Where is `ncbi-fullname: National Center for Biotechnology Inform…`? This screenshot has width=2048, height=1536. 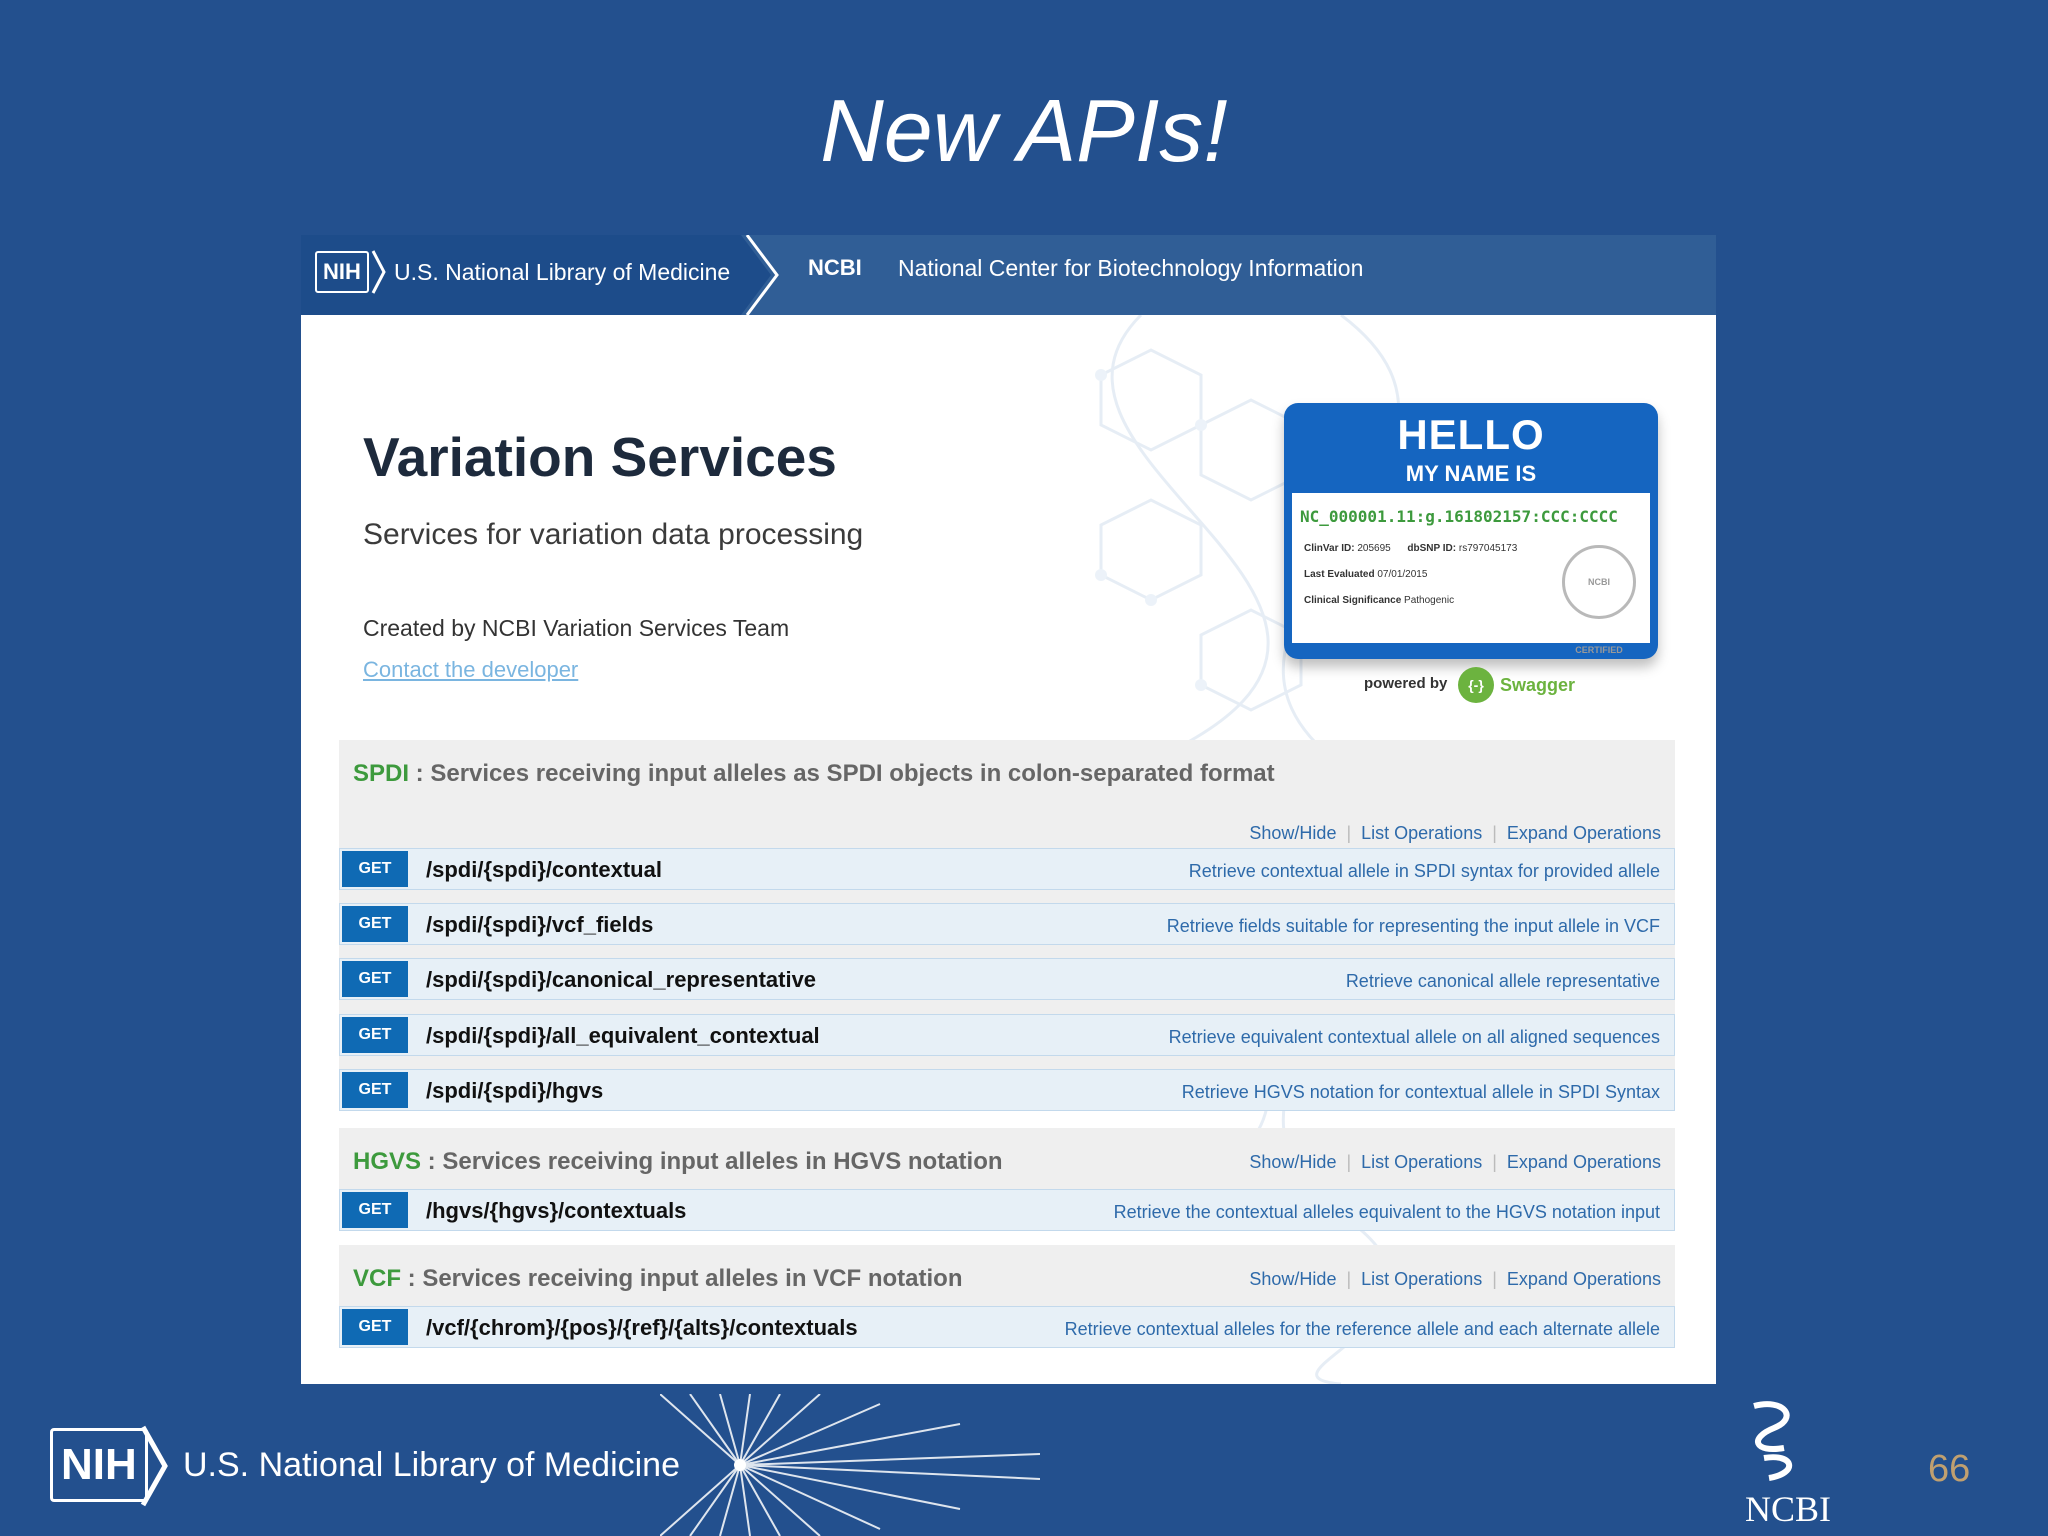 ncbi-fullname: National Center for Biotechnology Inform… is located at coordinates (1131, 268).